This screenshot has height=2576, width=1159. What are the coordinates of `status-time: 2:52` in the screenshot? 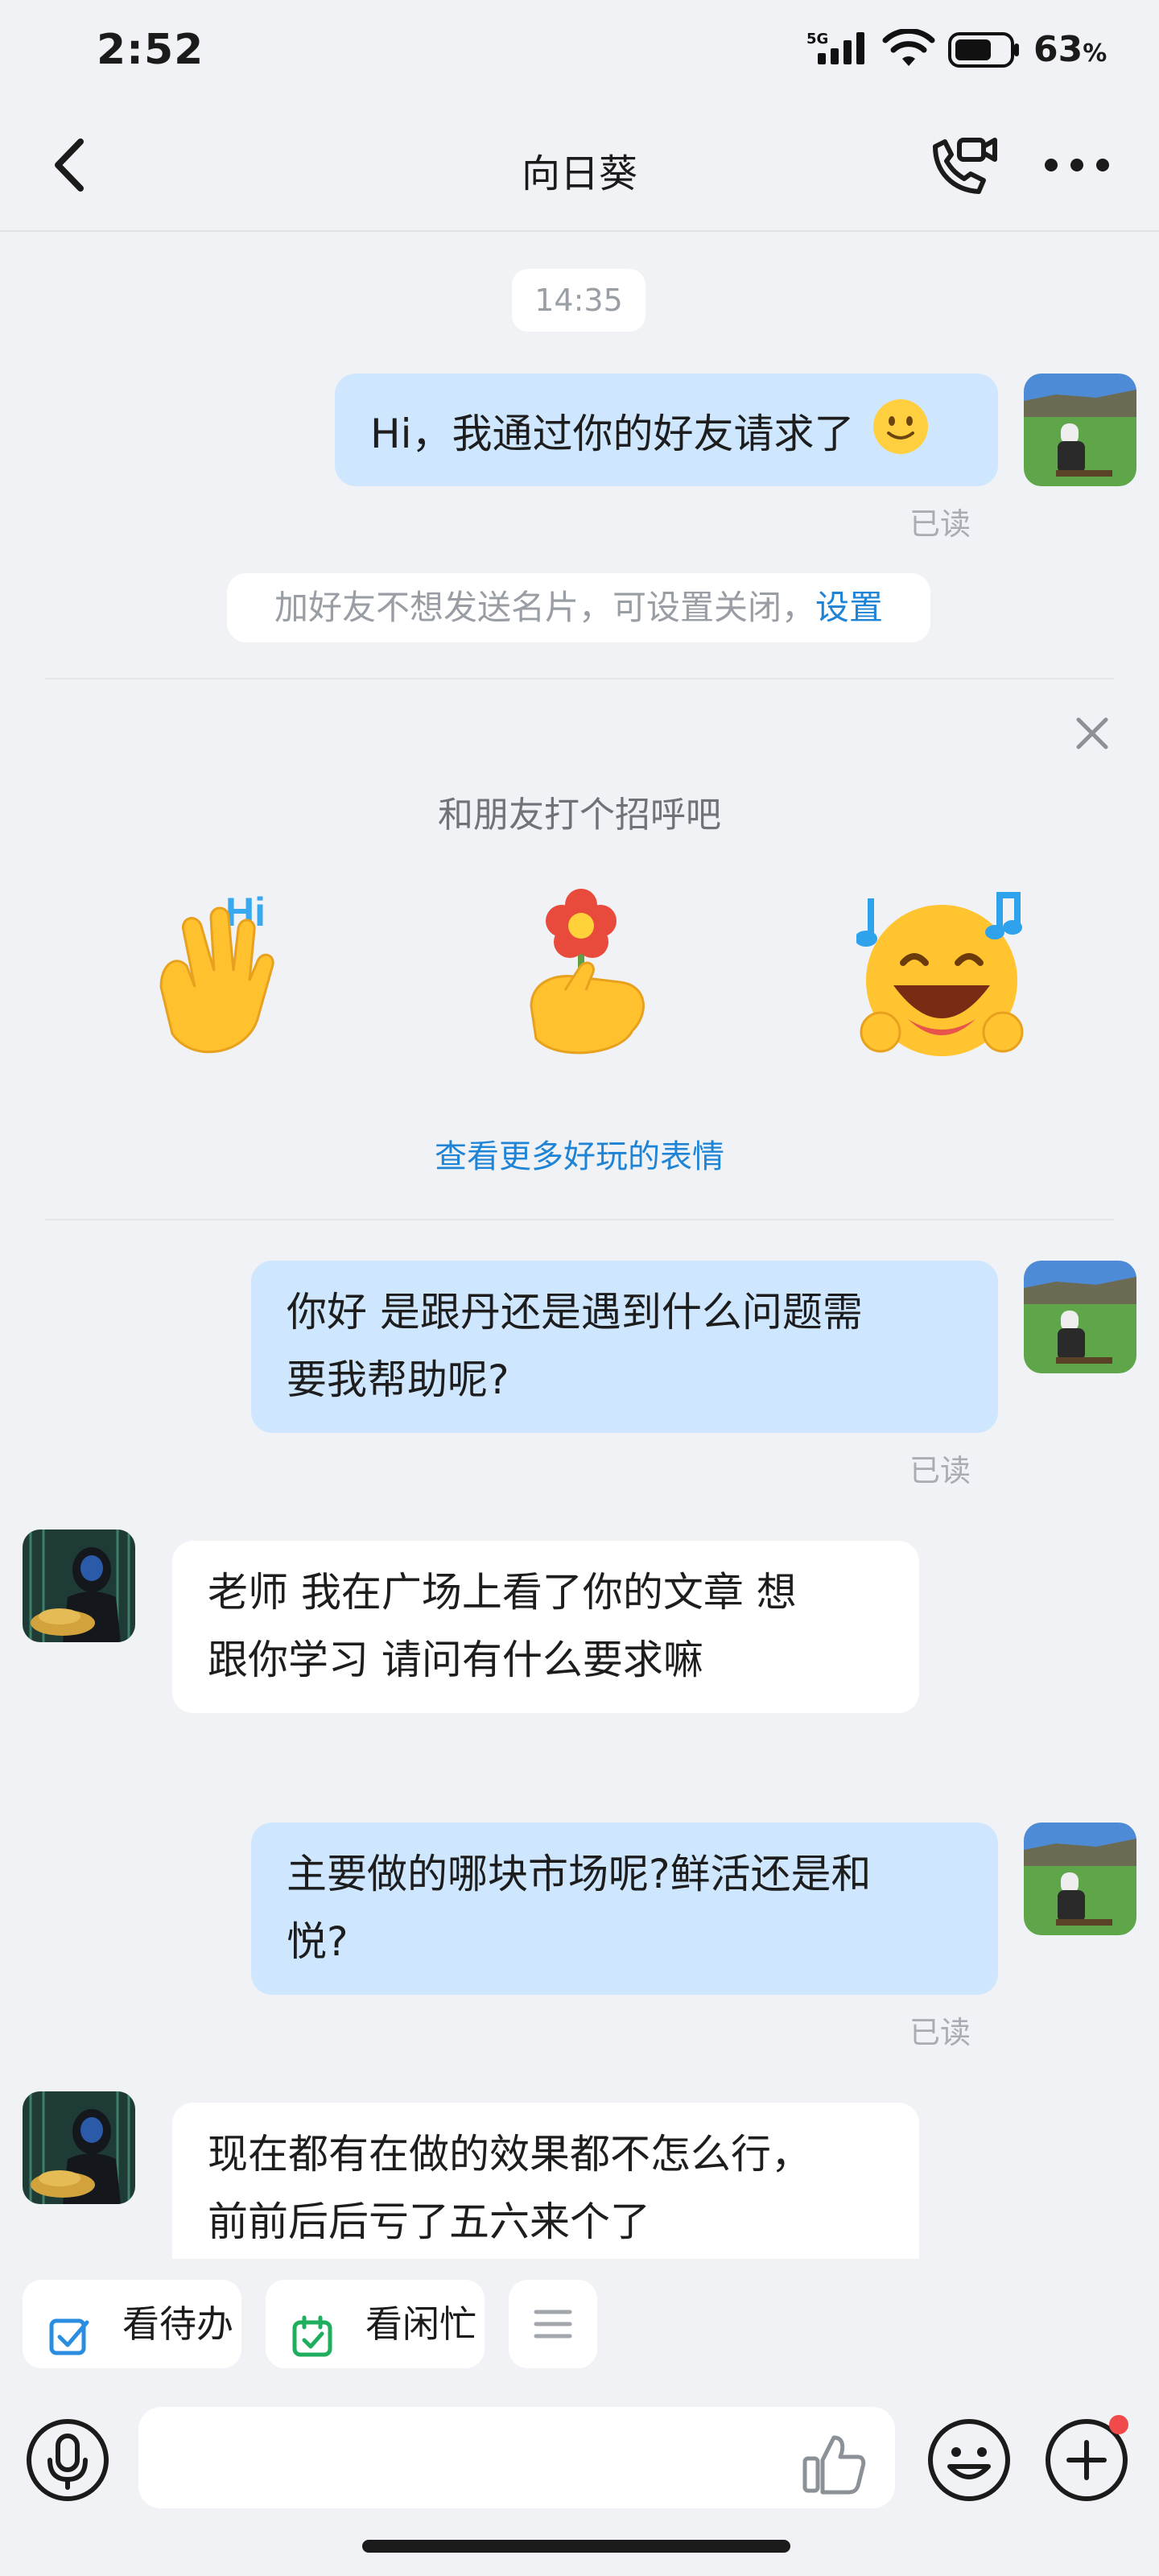 It's located at (150, 50).